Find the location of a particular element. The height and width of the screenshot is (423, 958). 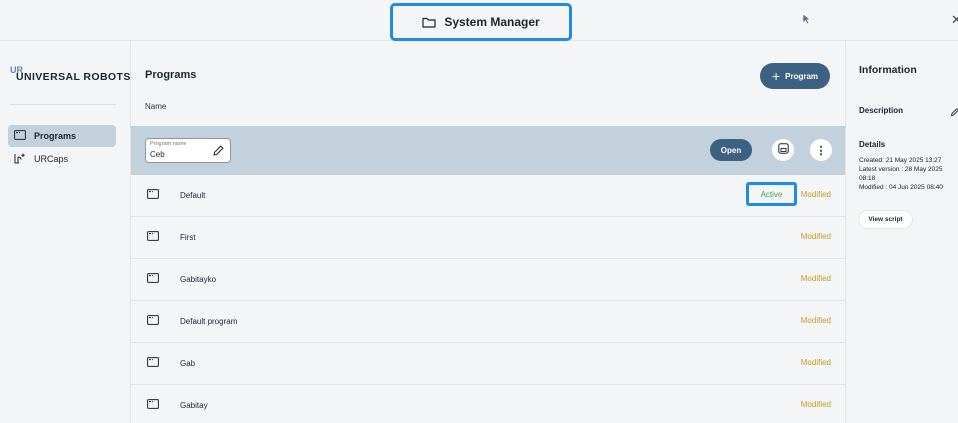

details-label: Details is located at coordinates (872, 144).